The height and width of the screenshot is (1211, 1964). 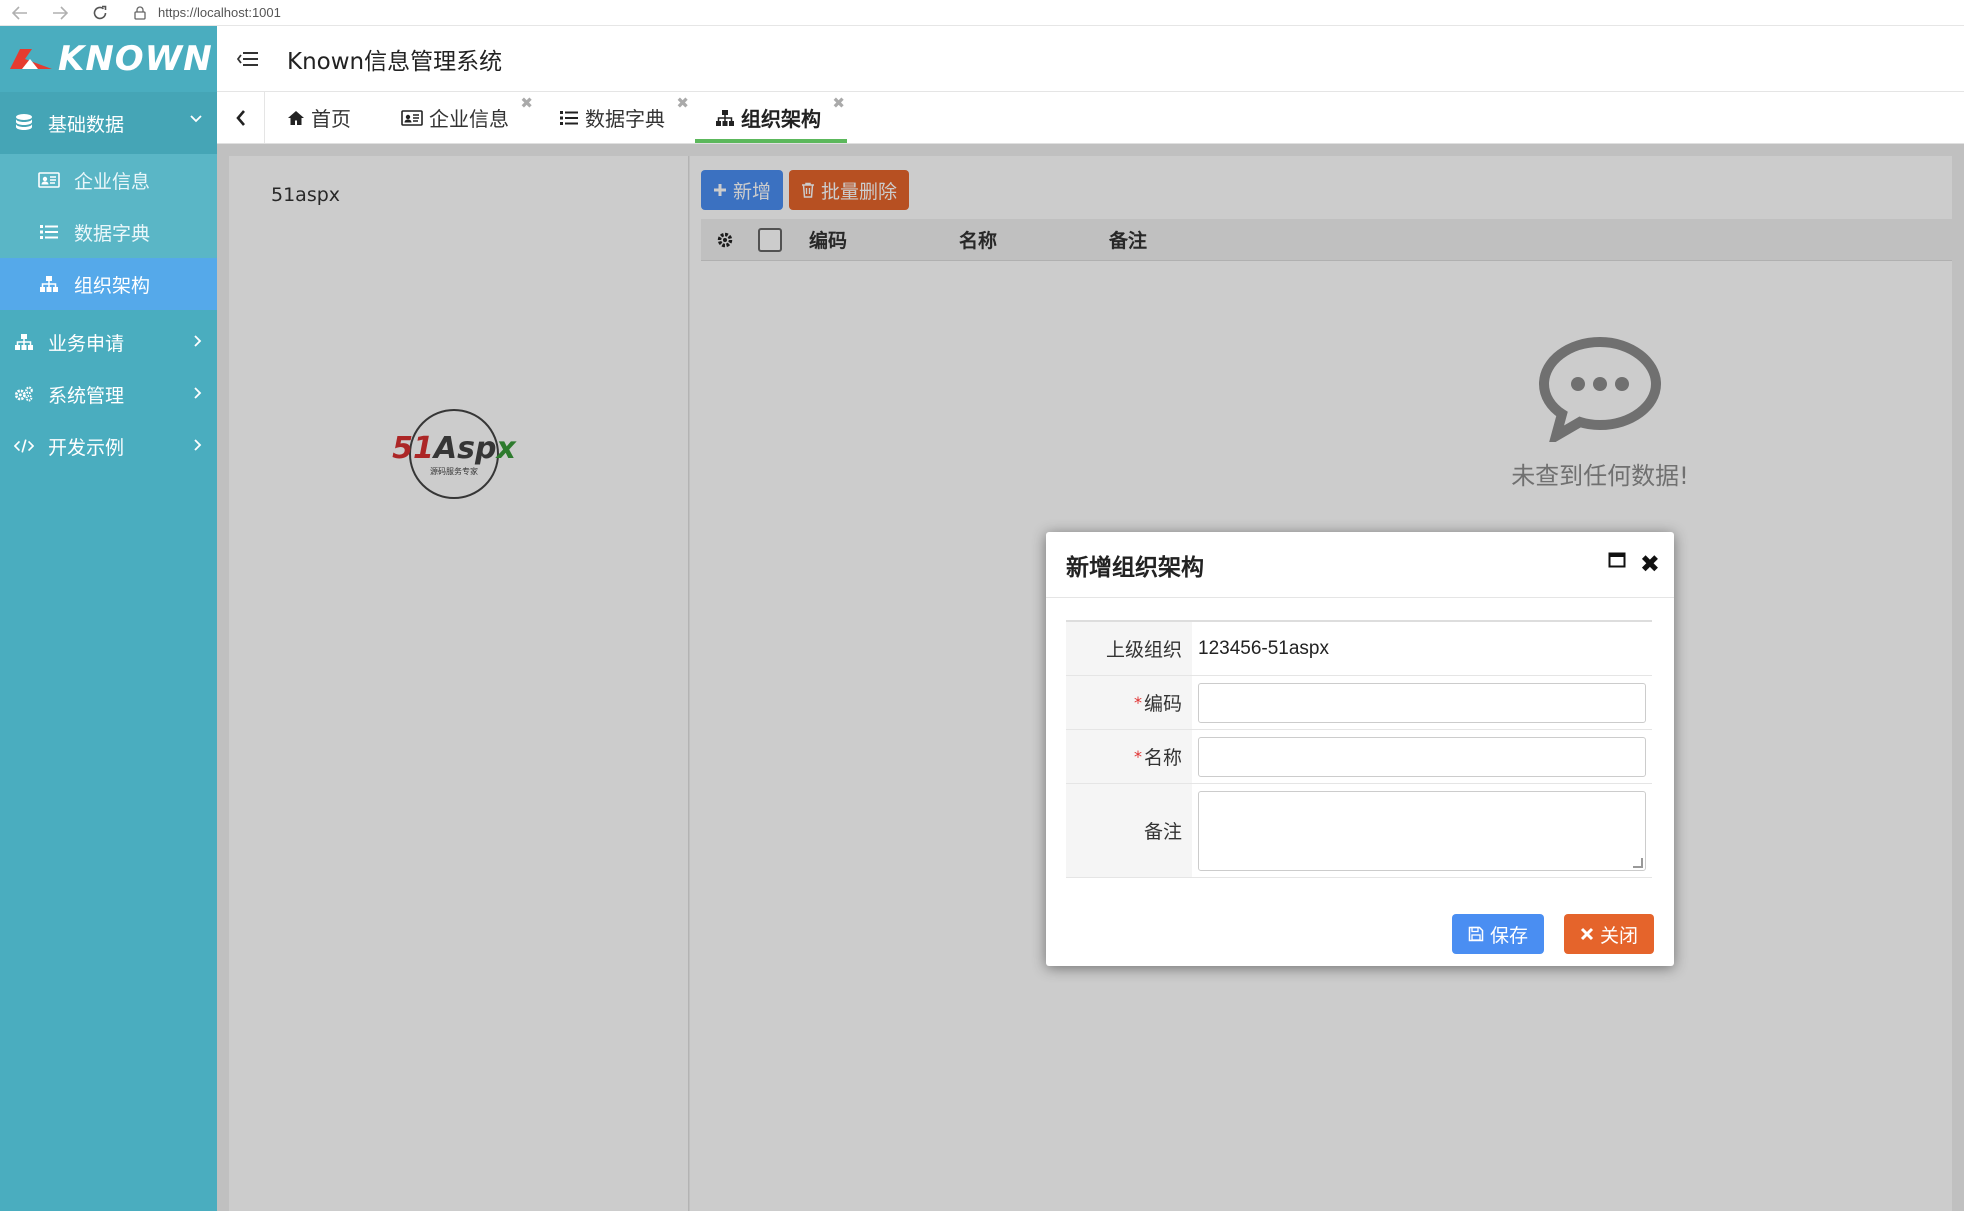 What do you see at coordinates (1090, 118) in the screenshot?
I see `tab-bar: 首页 企业信息 ✖ 数据字典 ✖ 组织架构 ✖` at bounding box center [1090, 118].